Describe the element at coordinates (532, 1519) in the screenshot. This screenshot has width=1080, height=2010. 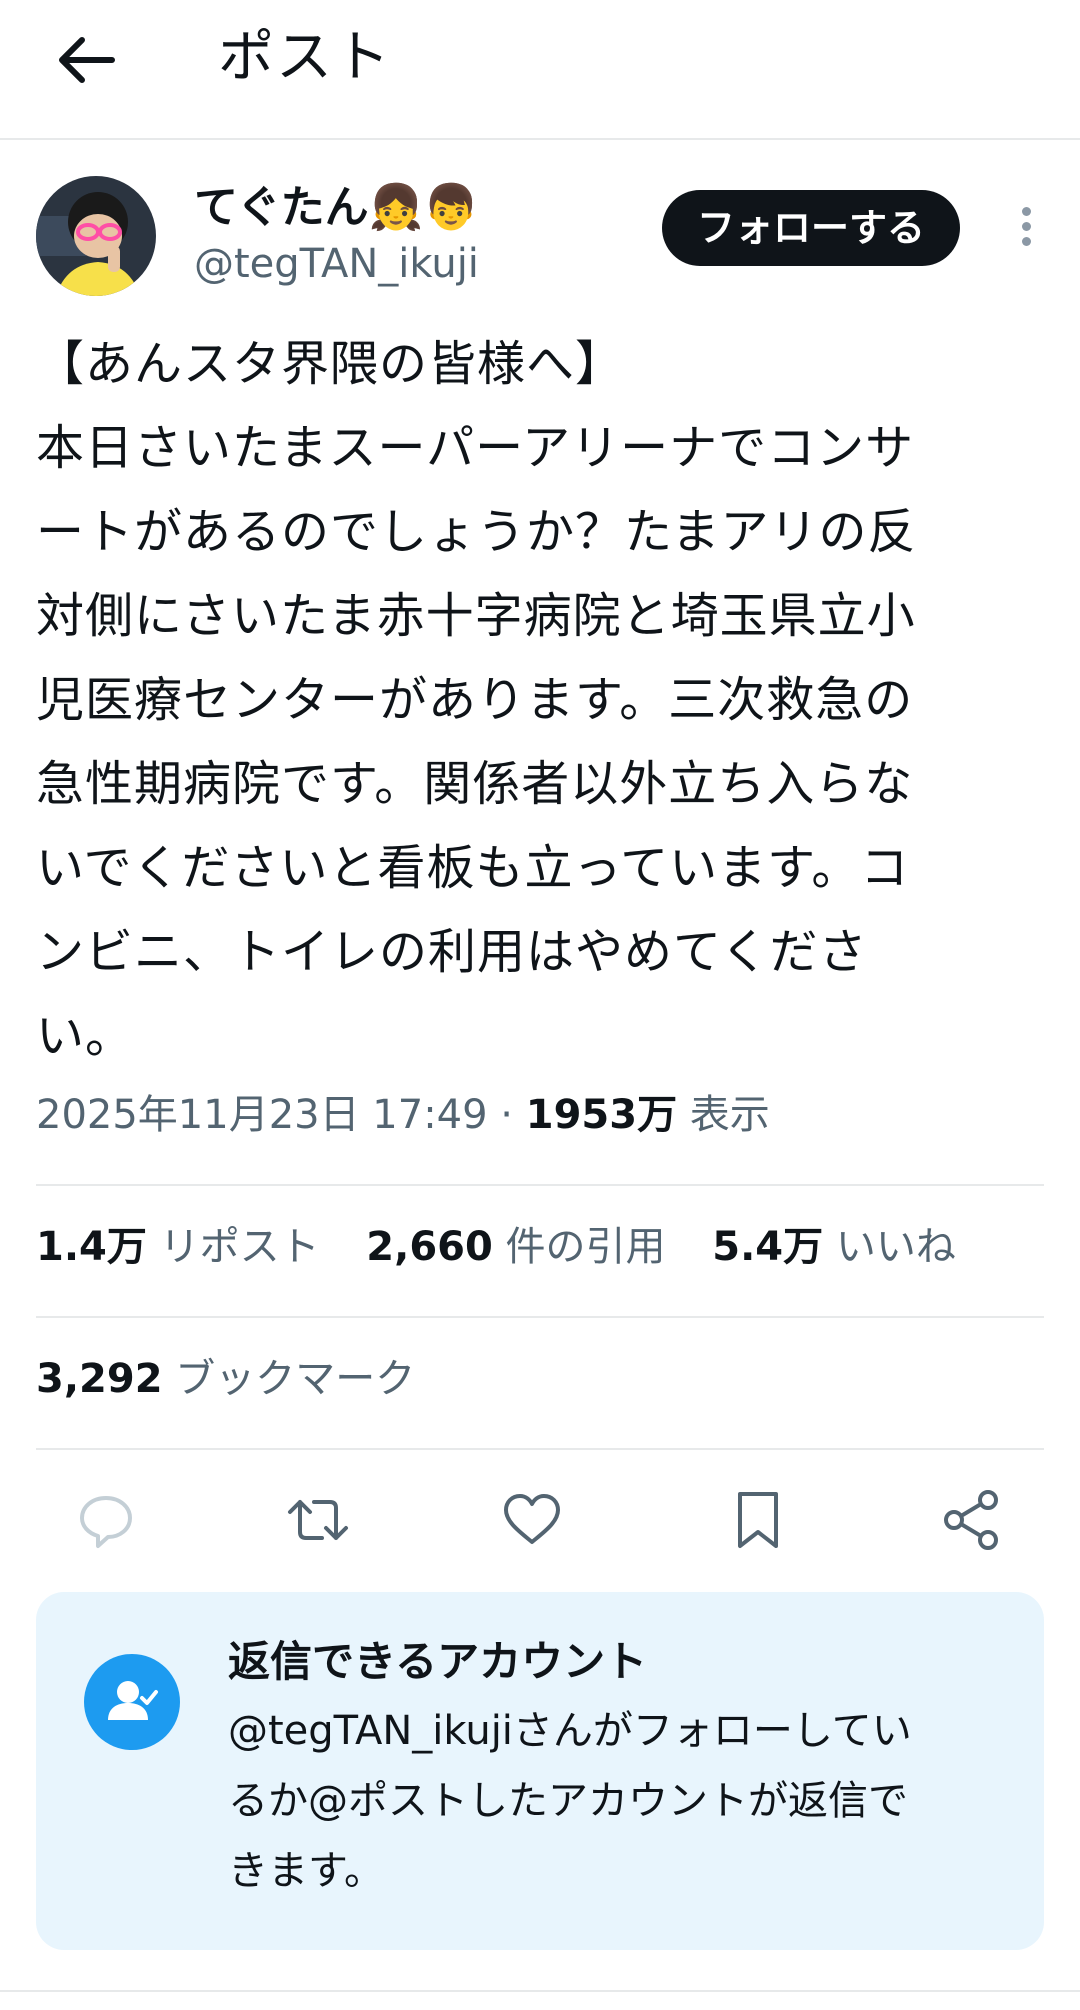
I see `heart-icon` at that location.